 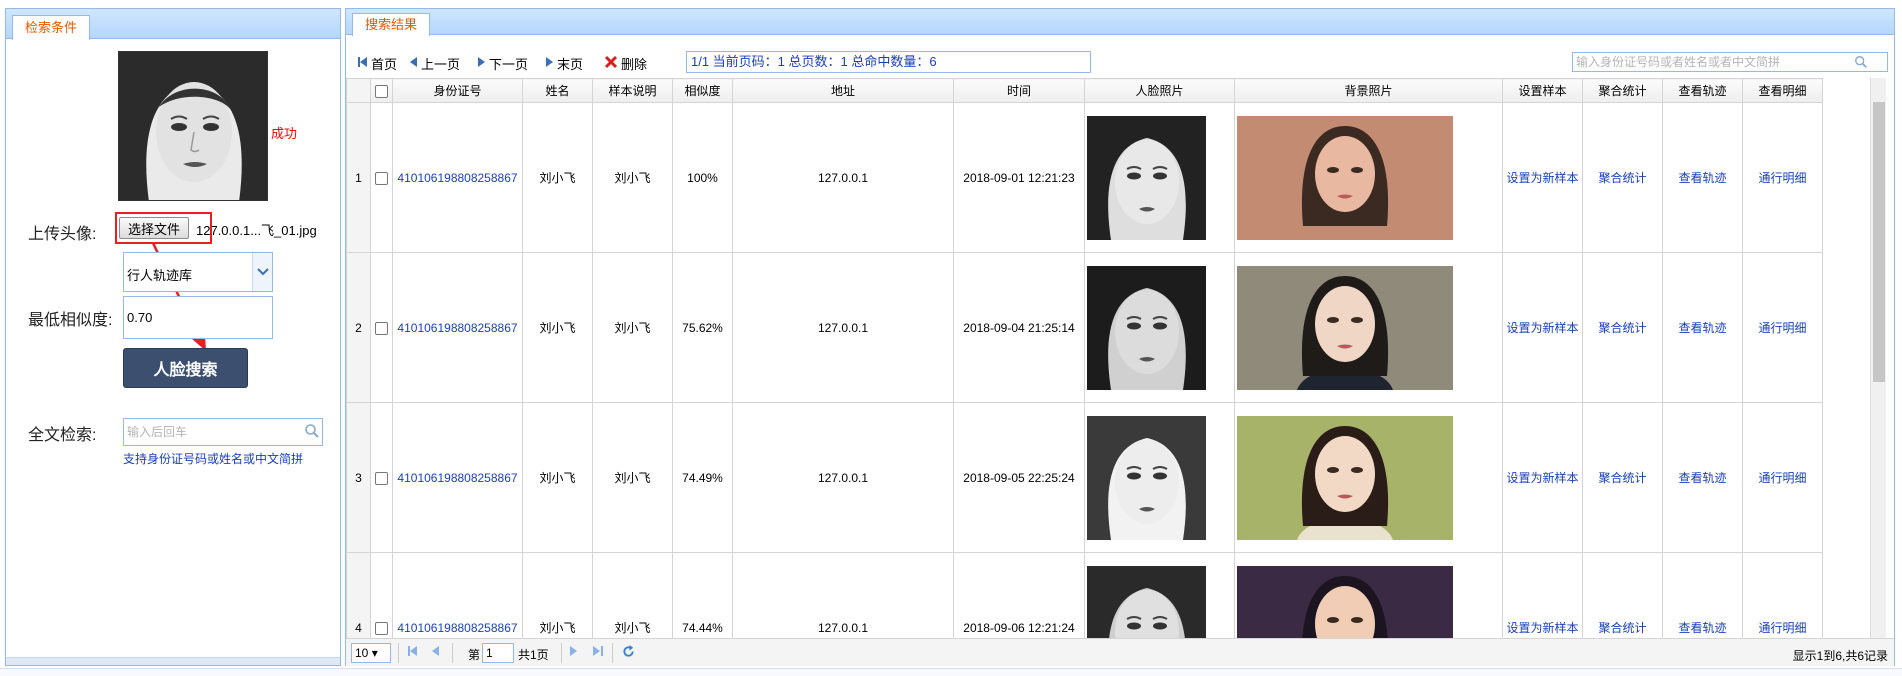 What do you see at coordinates (51, 27) in the screenshot?
I see `search-conditions-tab: 检索条件` at bounding box center [51, 27].